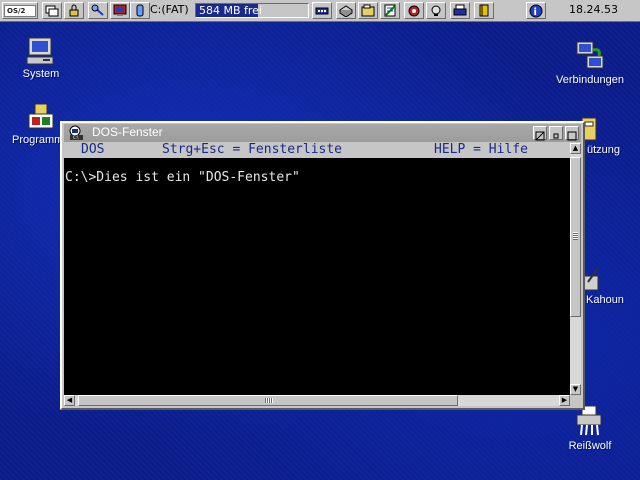 This screenshot has height=480, width=640. I want to click on window-list-button, so click(52, 10).